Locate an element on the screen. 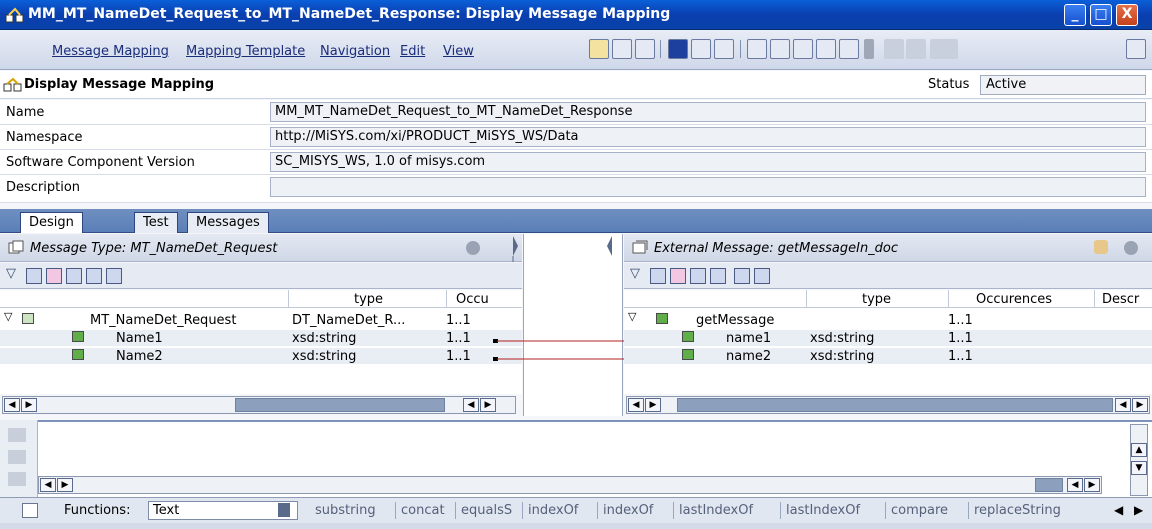 The image size is (1152, 529). editor-vertical-scrollbar: ▲ ▼ is located at coordinates (1139, 460).